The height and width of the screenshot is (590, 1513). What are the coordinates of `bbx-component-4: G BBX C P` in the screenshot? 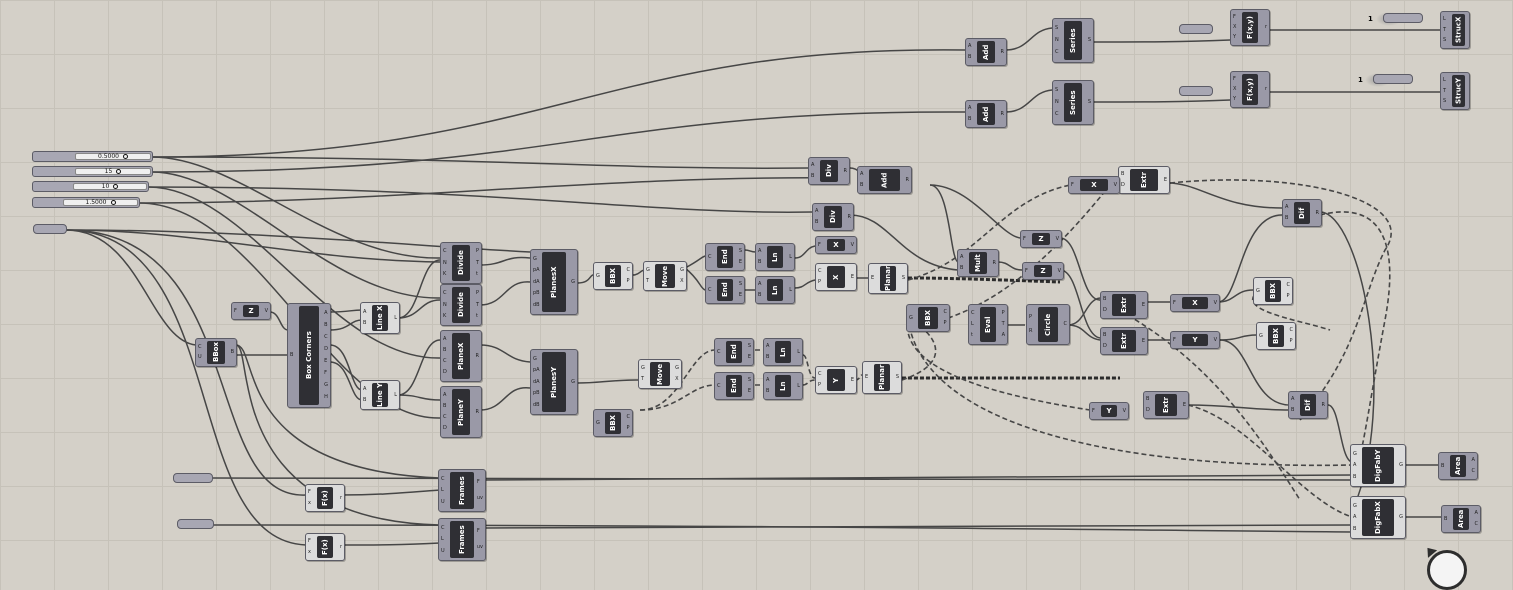 It's located at (1273, 291).